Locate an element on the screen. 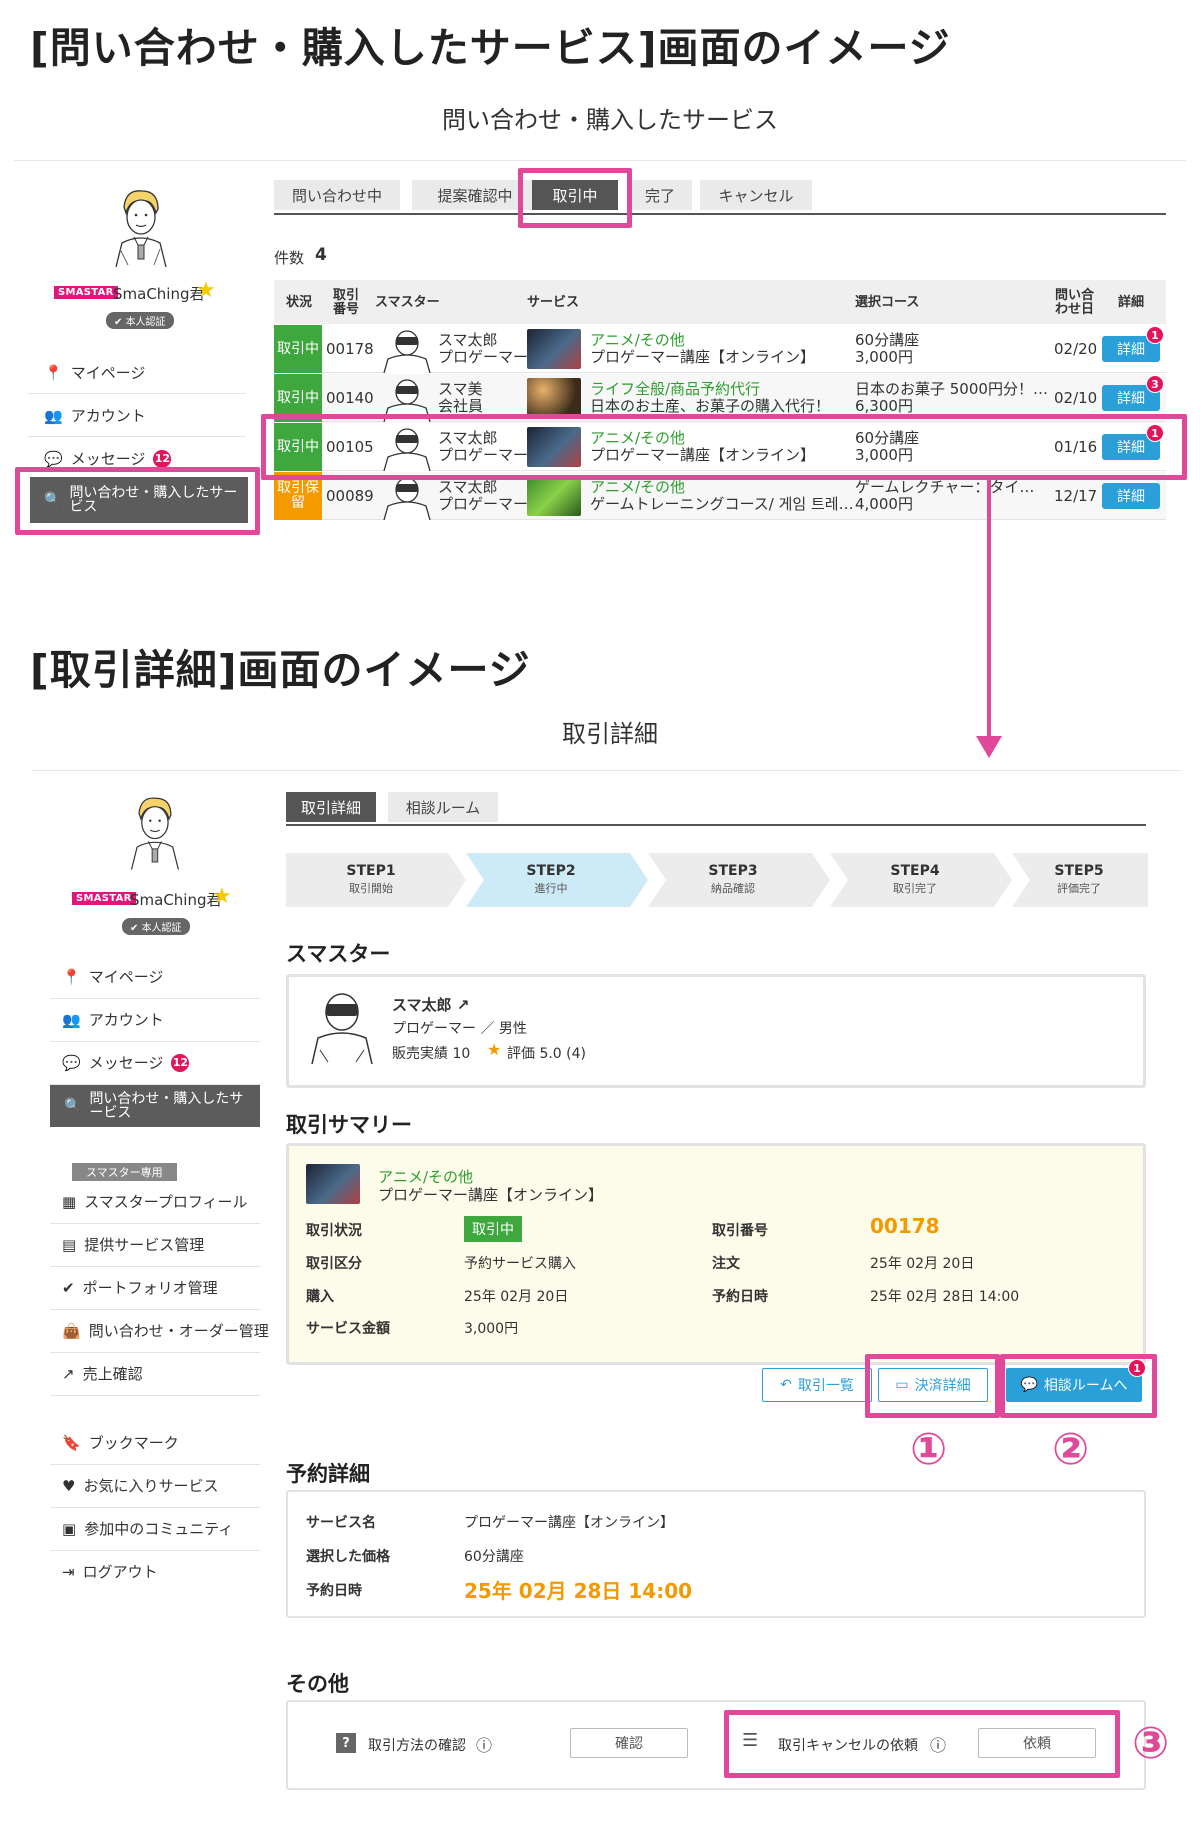  check-icon: ✔ is located at coordinates (68, 1287).